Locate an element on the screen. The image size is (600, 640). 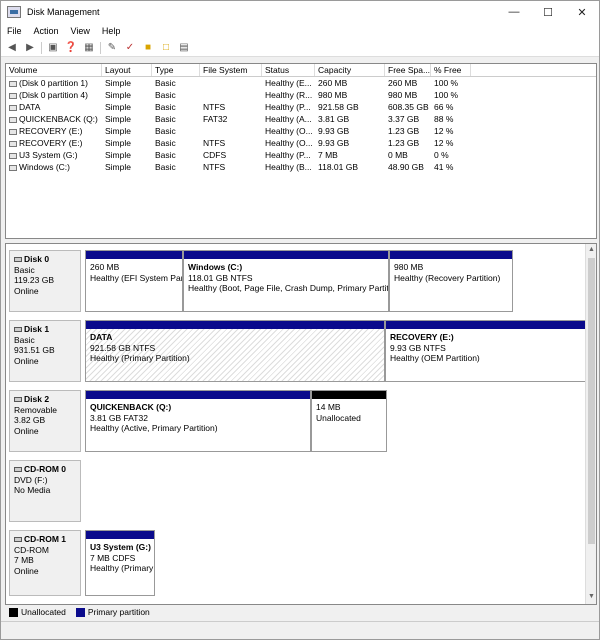
cell-text: DATA is located at coordinates (30, 107).